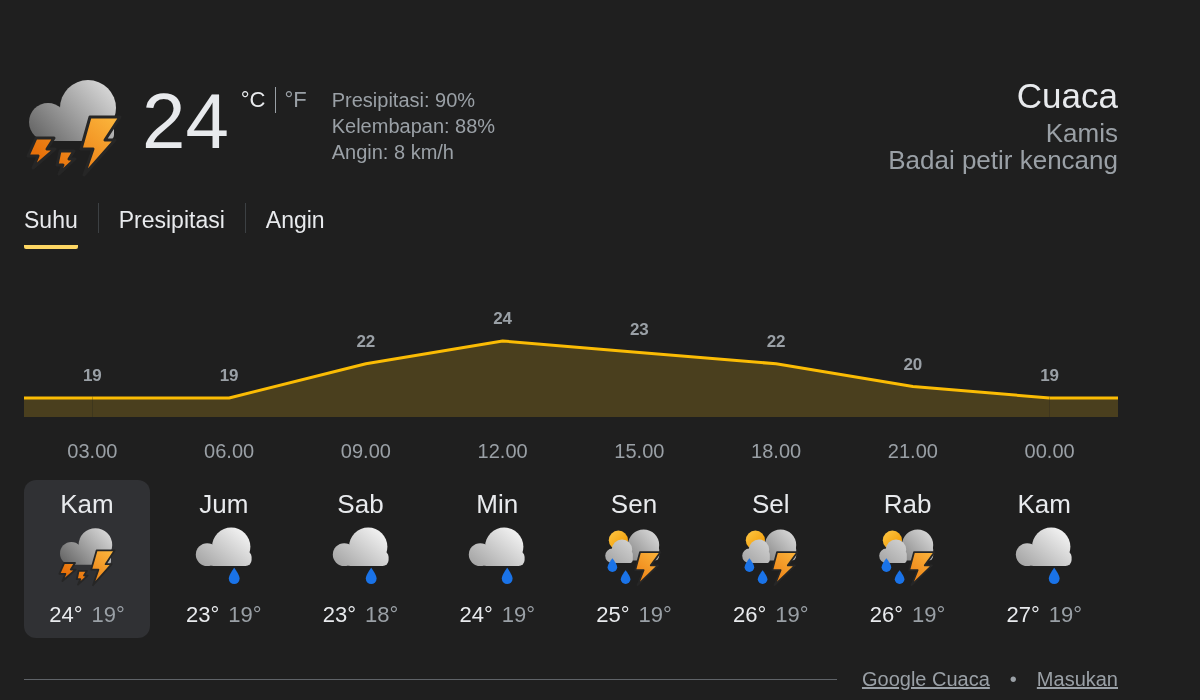 The width and height of the screenshot is (1200, 700). What do you see at coordinates (634, 504) in the screenshot?
I see `day-name: Sen` at bounding box center [634, 504].